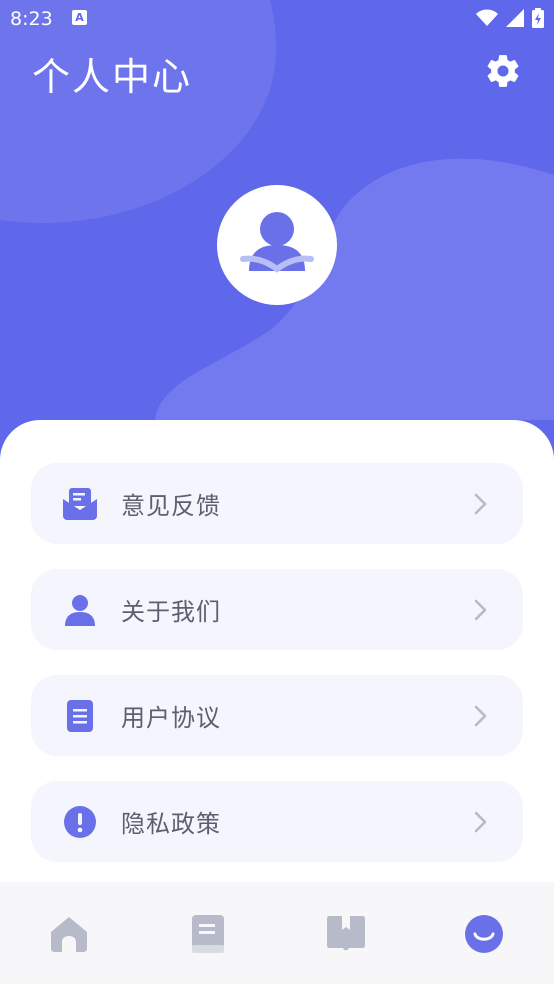  Describe the element at coordinates (538, 18) in the screenshot. I see `battery-icon` at that location.